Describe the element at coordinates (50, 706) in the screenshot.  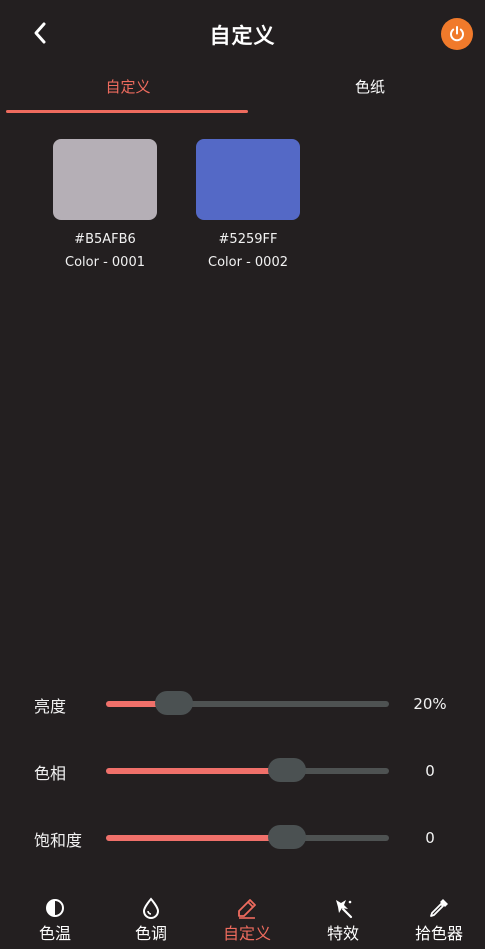
I see `brightness-label: 亮度` at that location.